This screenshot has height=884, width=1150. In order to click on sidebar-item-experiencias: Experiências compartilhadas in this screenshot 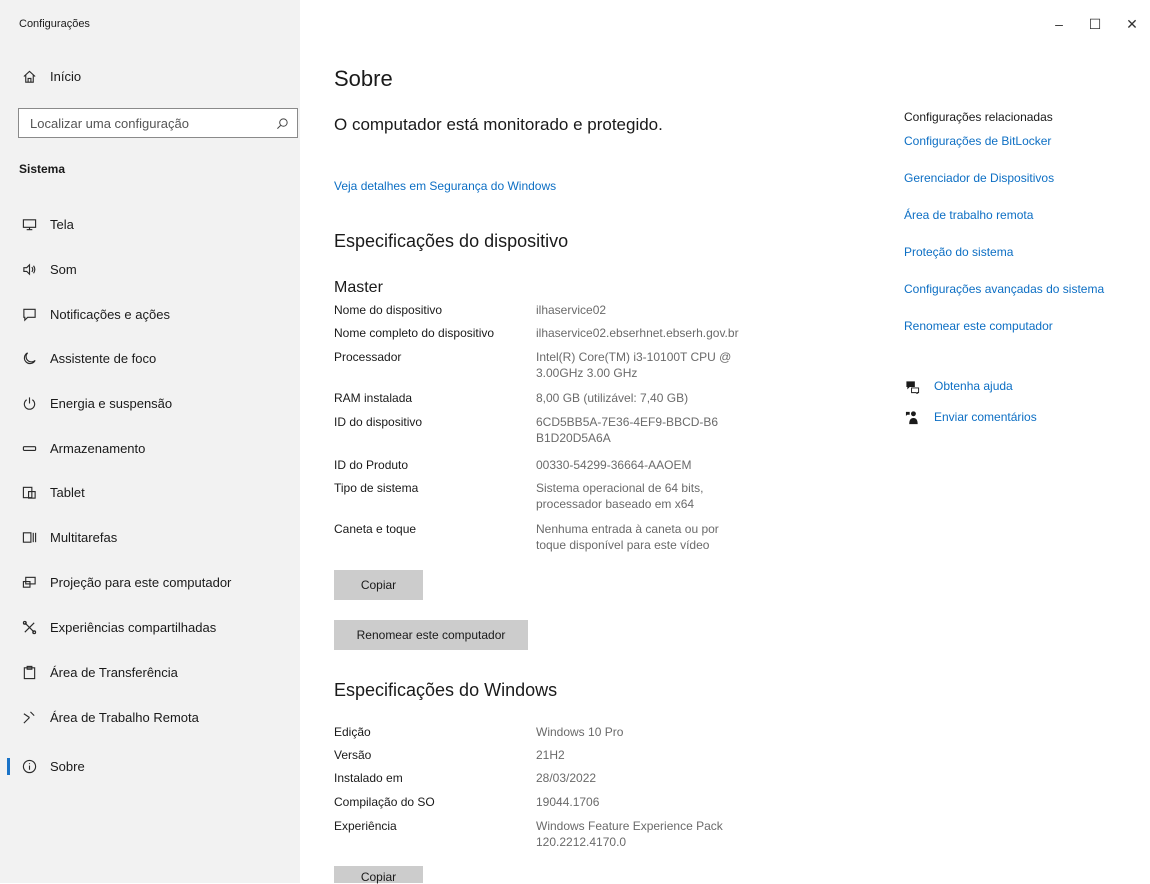, I will do `click(150, 627)`.